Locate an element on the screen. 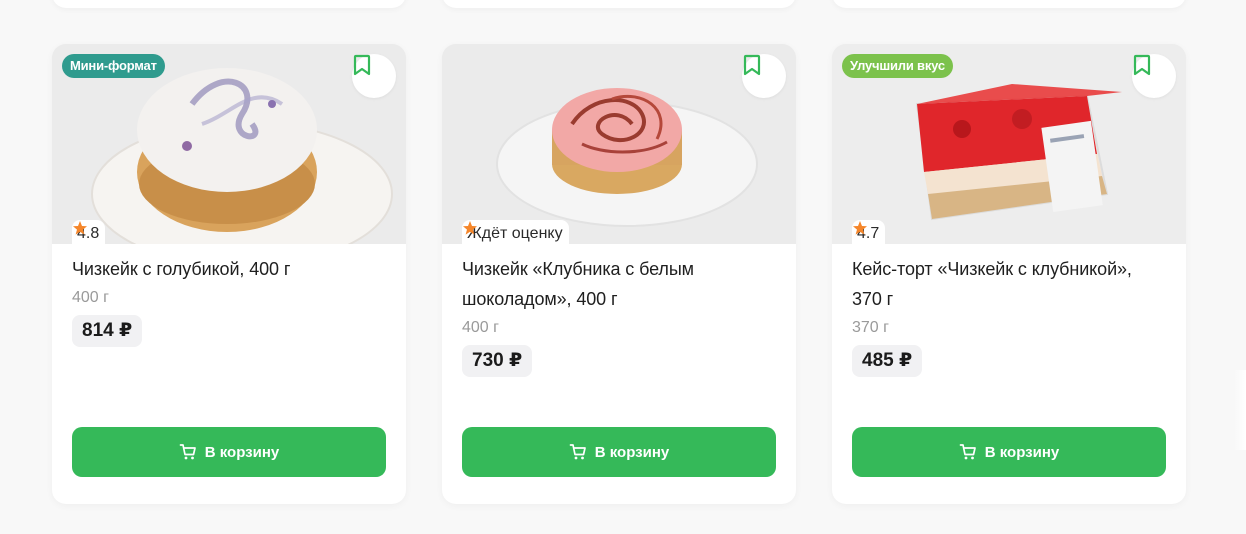 The height and width of the screenshot is (534, 1246). promo-badge: Улучшили вкус is located at coordinates (897, 66).